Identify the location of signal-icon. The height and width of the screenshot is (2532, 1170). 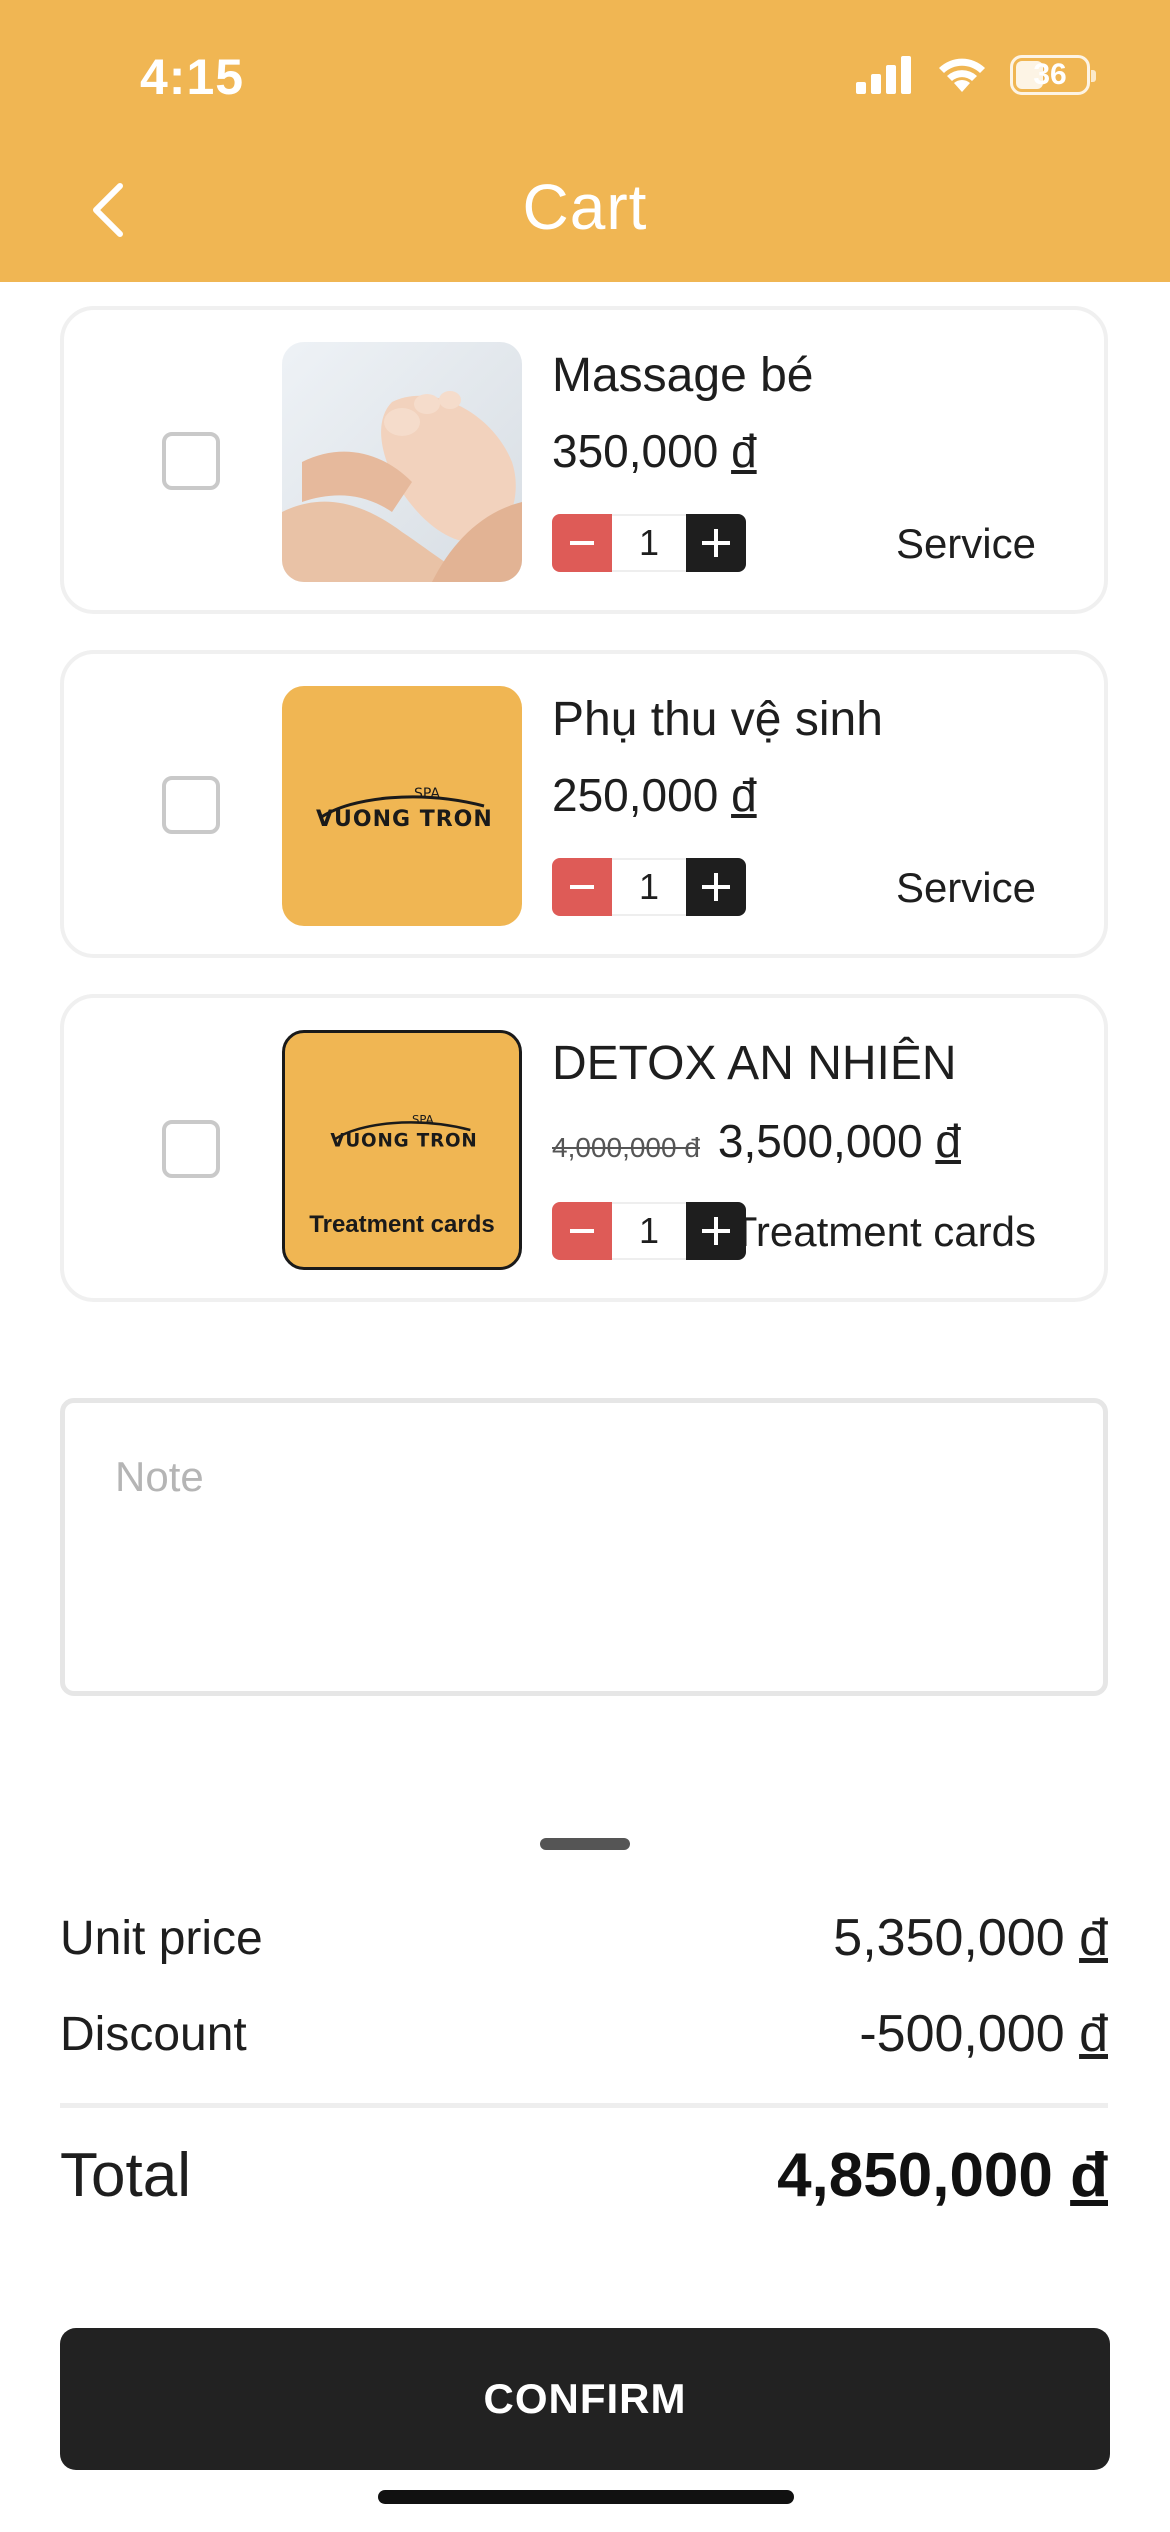
(883, 75).